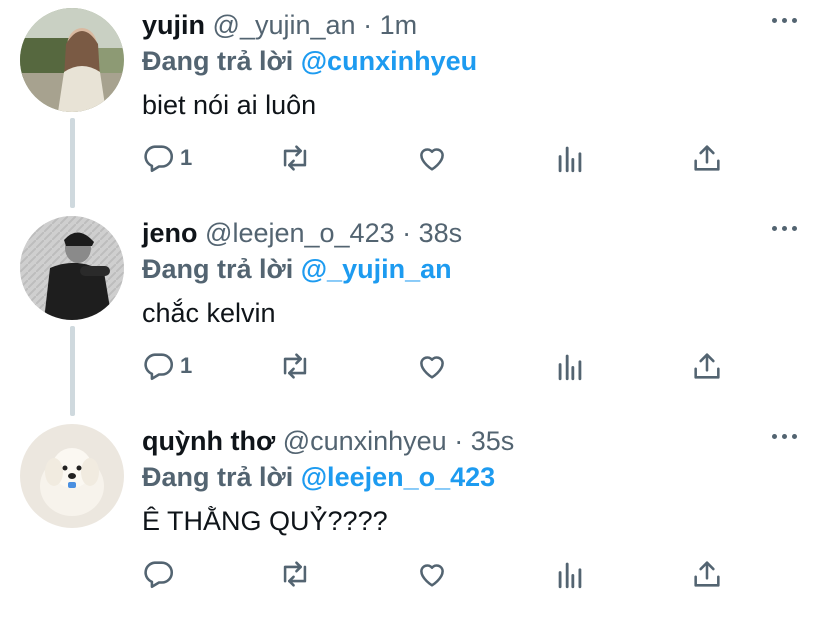 The image size is (828, 624). What do you see at coordinates (297, 269) in the screenshot?
I see `replying-to: Đang trả lời @_yujin_an` at bounding box center [297, 269].